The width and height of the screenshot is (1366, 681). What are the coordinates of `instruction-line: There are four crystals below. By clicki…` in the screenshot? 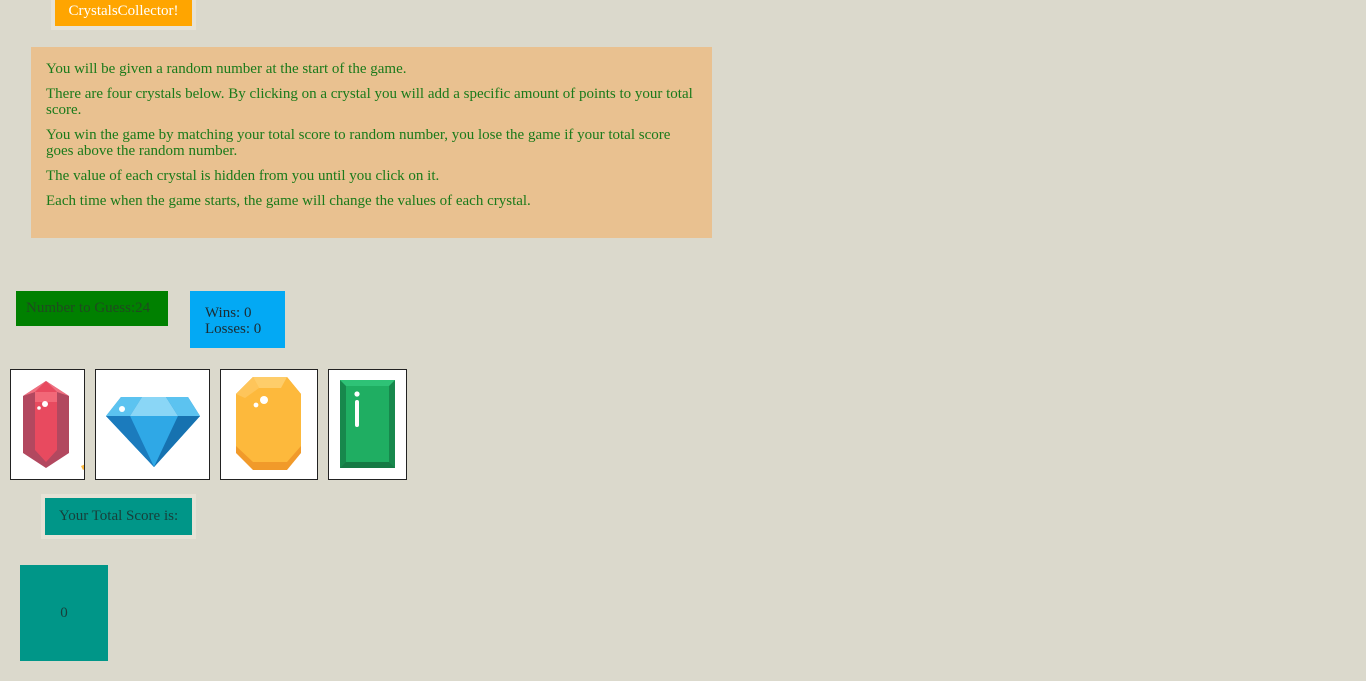 It's located at (369, 102).